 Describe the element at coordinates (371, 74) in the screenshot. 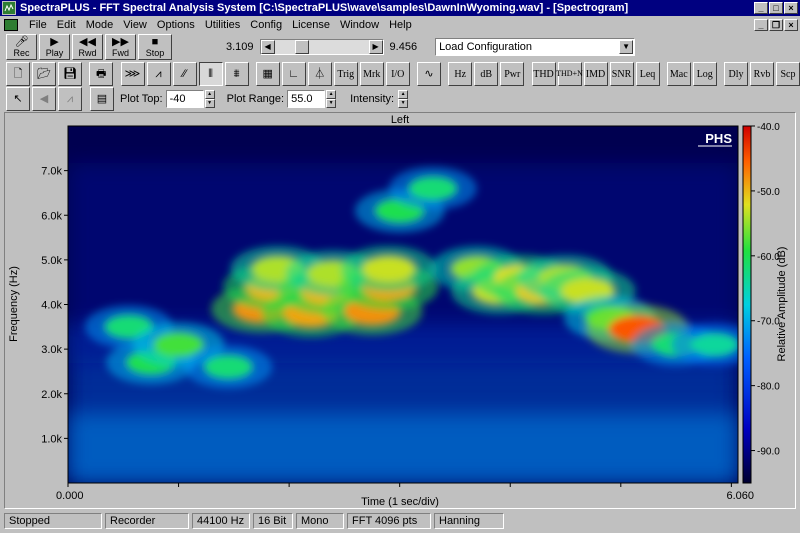

I see `mrk-button: Mrk` at that location.